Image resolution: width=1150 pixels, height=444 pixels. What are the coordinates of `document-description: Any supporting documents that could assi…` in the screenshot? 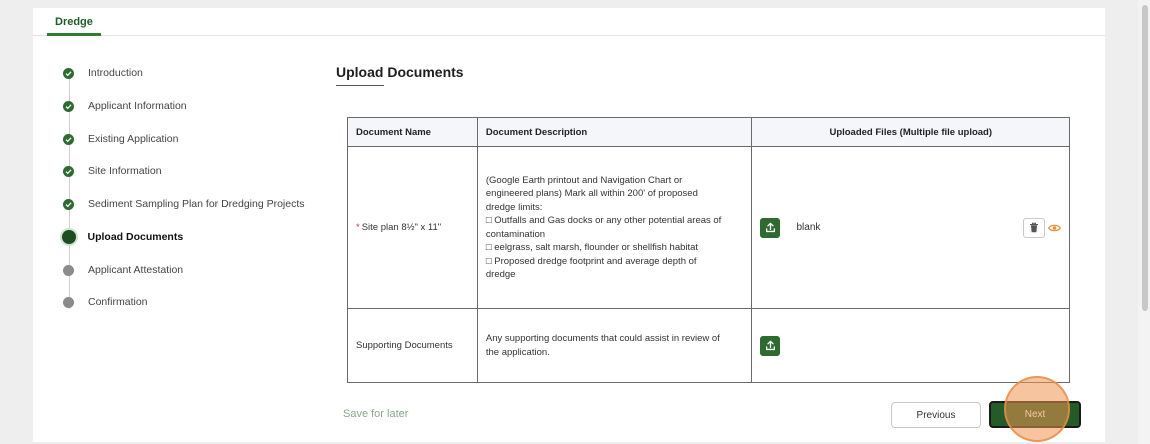 It's located at (615, 345).